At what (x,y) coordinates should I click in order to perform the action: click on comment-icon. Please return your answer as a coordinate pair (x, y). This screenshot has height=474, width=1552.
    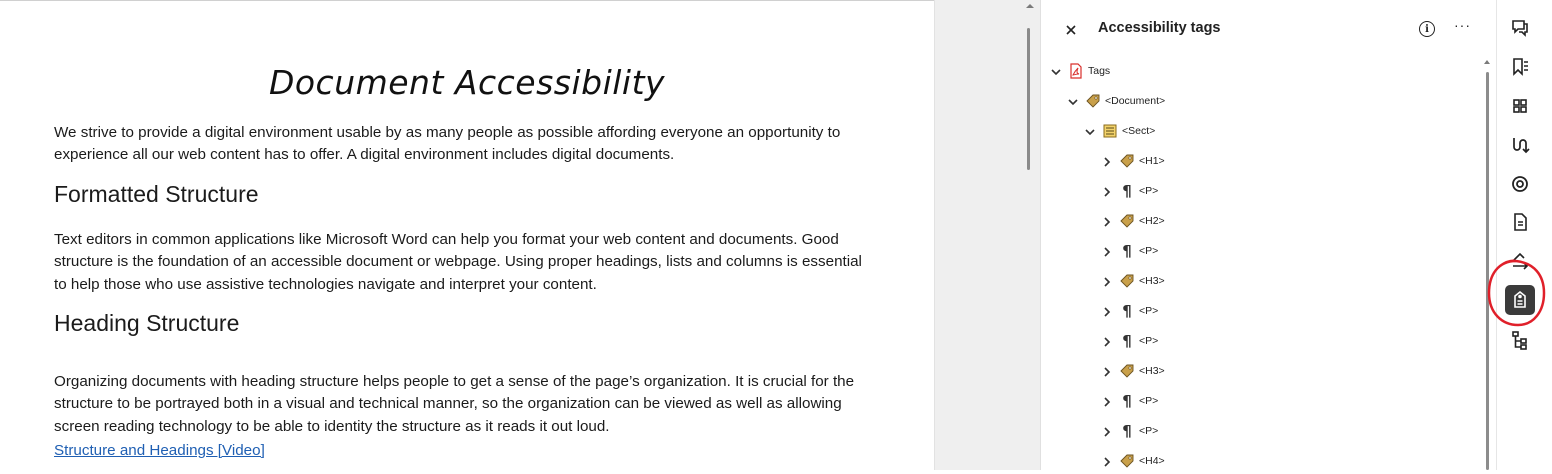
    Looking at the image, I should click on (1520, 28).